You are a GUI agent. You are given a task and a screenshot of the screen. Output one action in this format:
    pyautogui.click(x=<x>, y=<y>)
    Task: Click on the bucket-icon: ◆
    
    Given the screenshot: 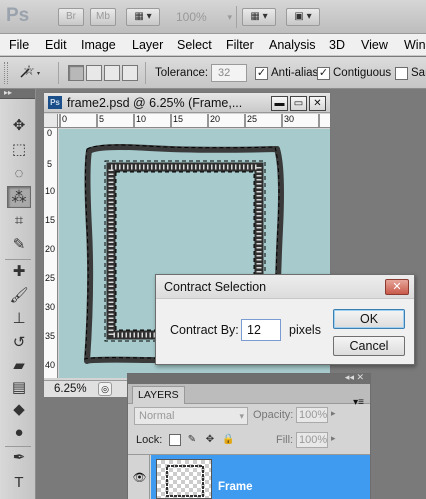 What is the action you would take?
    pyautogui.click(x=19, y=409)
    